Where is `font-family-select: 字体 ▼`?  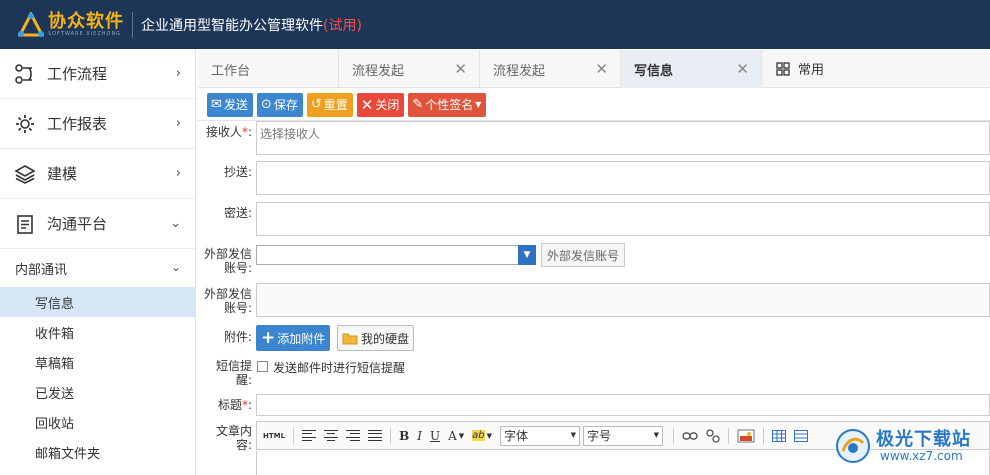 font-family-select: 字体 ▼ is located at coordinates (540, 435).